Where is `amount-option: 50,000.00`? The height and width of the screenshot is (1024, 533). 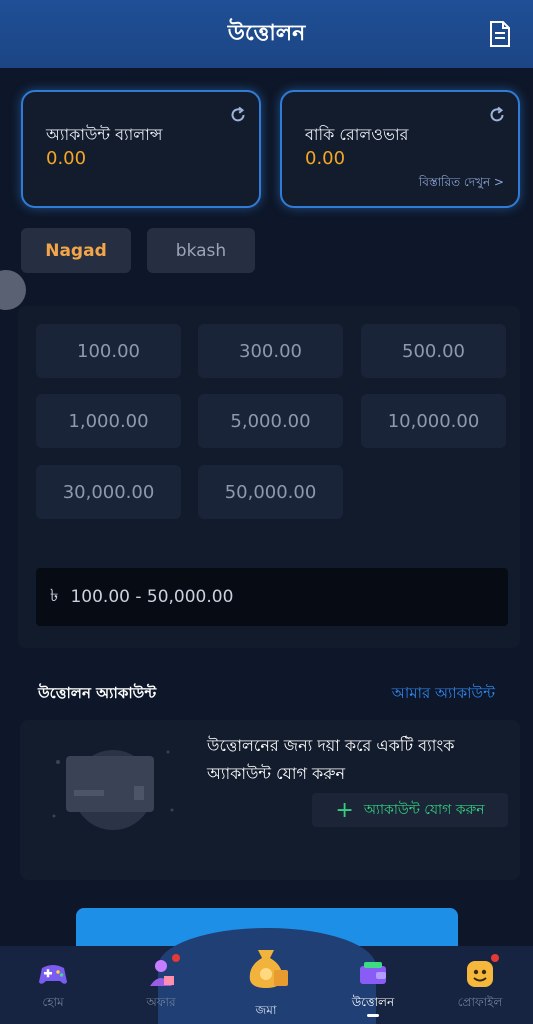
amount-option: 50,000.00 is located at coordinates (270, 492).